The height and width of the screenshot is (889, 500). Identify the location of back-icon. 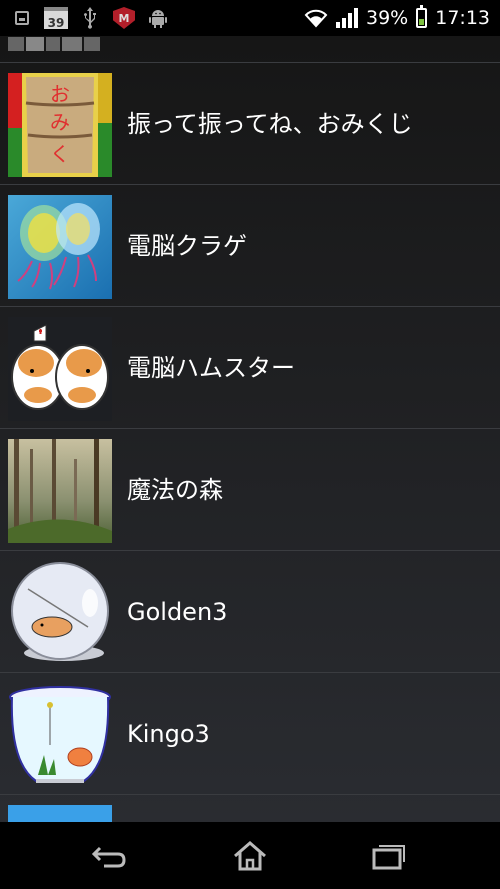
(108, 857).